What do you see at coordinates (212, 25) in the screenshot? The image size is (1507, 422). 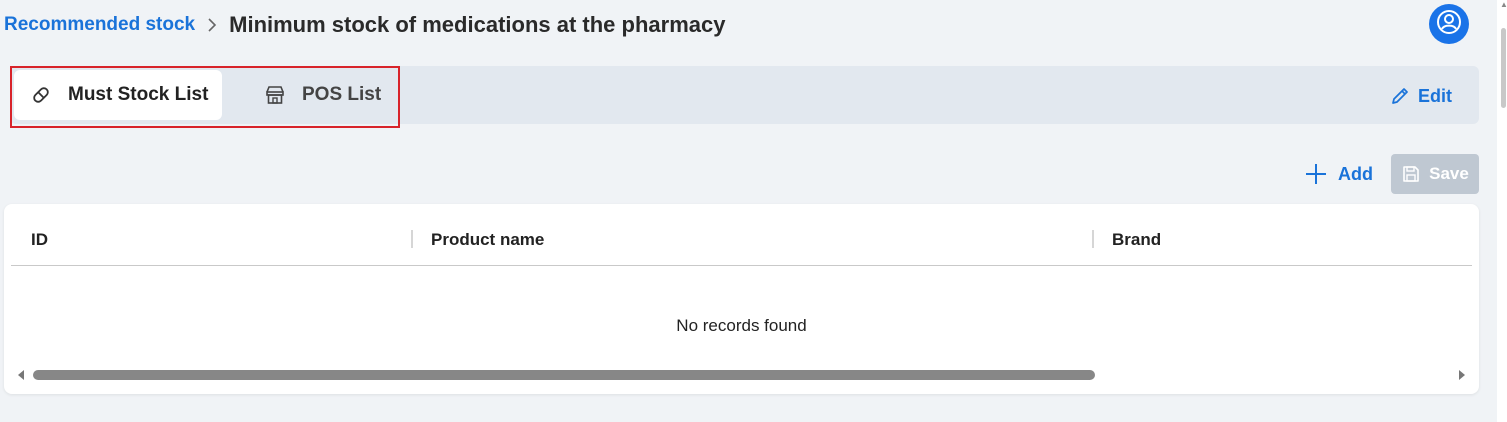 I see `chevron-right-icon` at bounding box center [212, 25].